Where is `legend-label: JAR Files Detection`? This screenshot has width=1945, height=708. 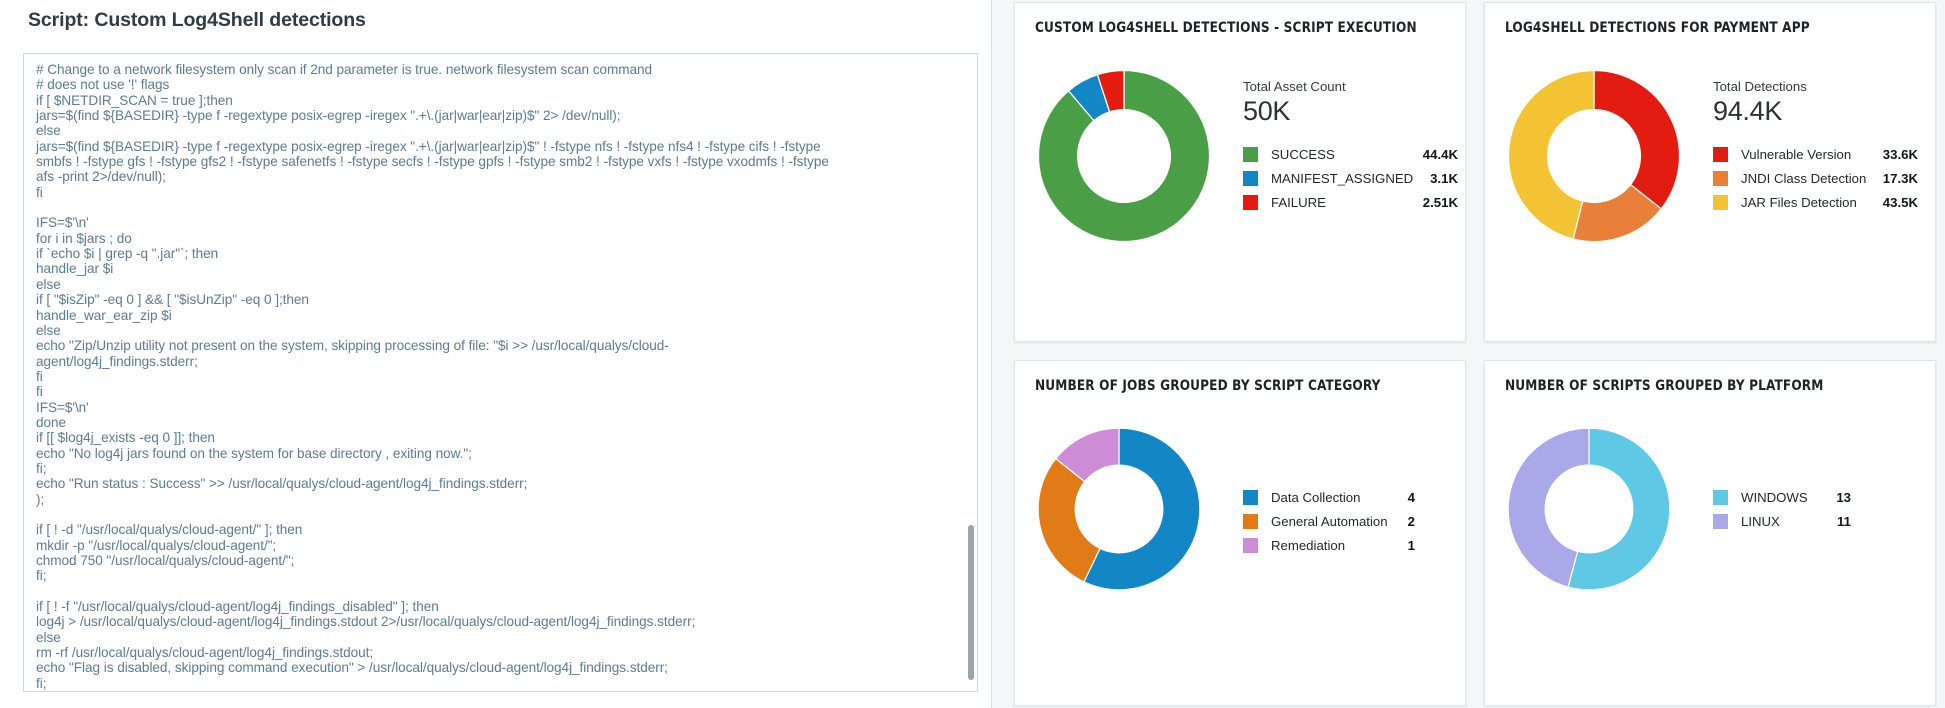
legend-label: JAR Files Detection is located at coordinates (1799, 202).